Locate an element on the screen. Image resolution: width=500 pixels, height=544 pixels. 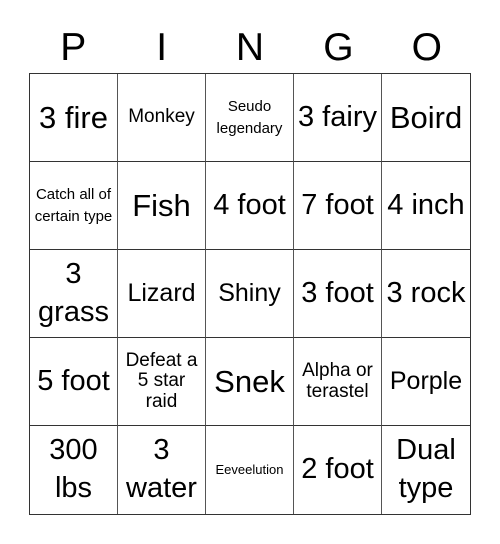
bingo-cell-text: 3 water is located at coordinates (161, 469).